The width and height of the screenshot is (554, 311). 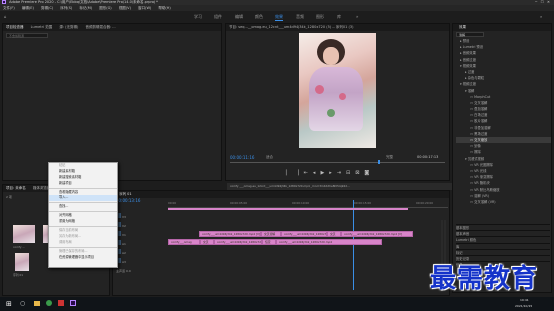 What do you see at coordinates (320, 17) in the screenshot?
I see `workspace-graphics: 图形` at bounding box center [320, 17].